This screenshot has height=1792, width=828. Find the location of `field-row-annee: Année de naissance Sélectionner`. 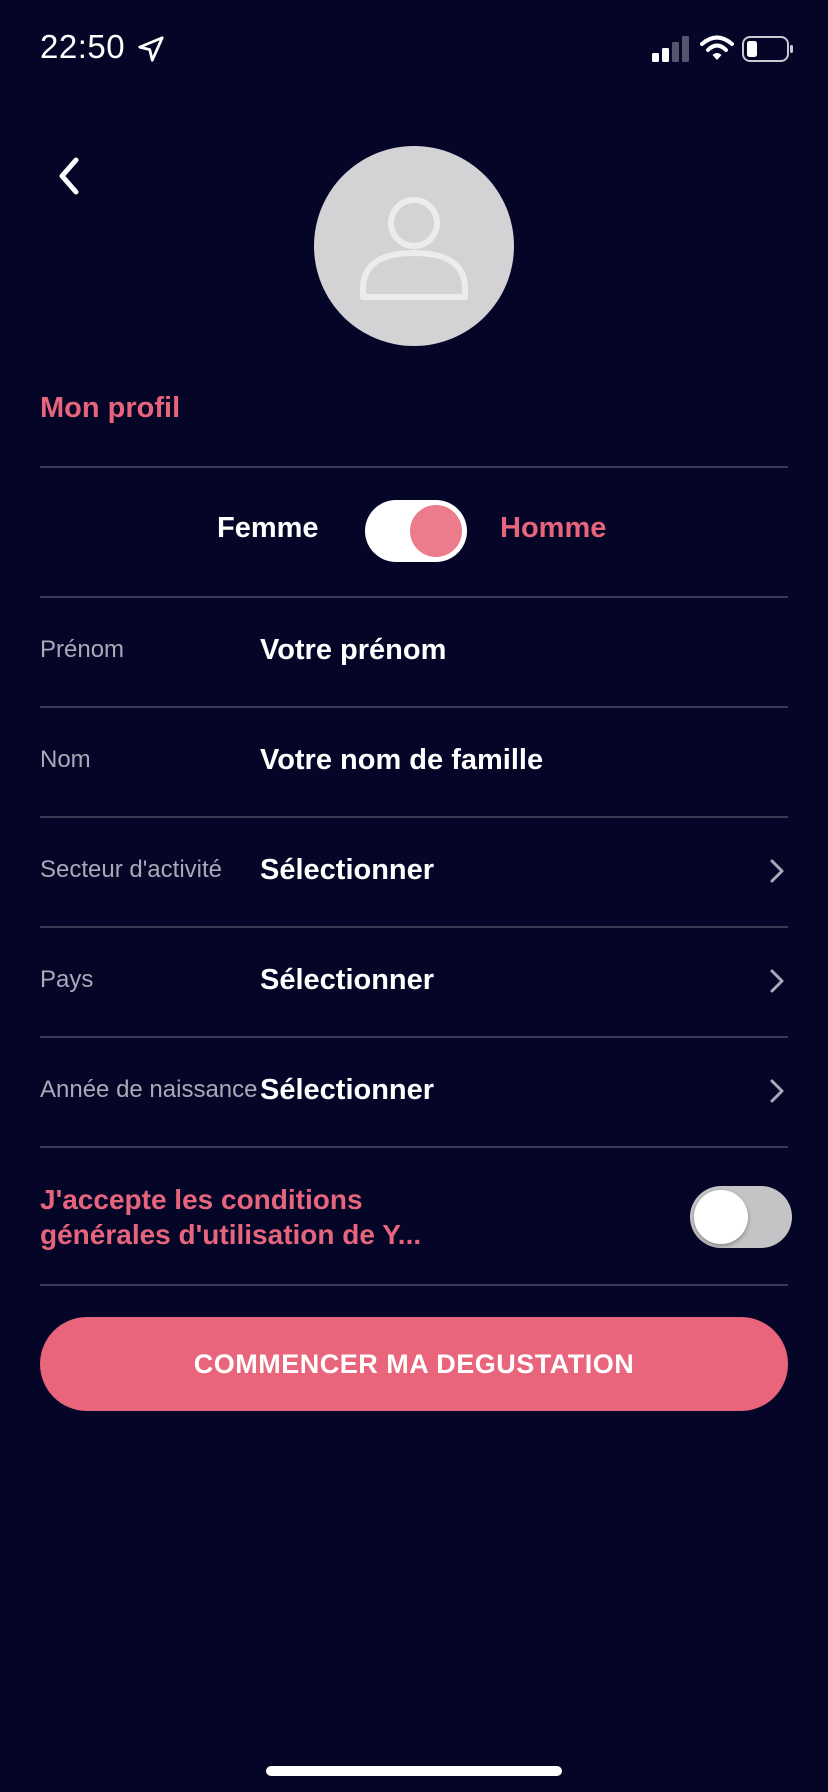

field-row-annee: Année de naissance Sélectionner is located at coordinates (414, 1092).